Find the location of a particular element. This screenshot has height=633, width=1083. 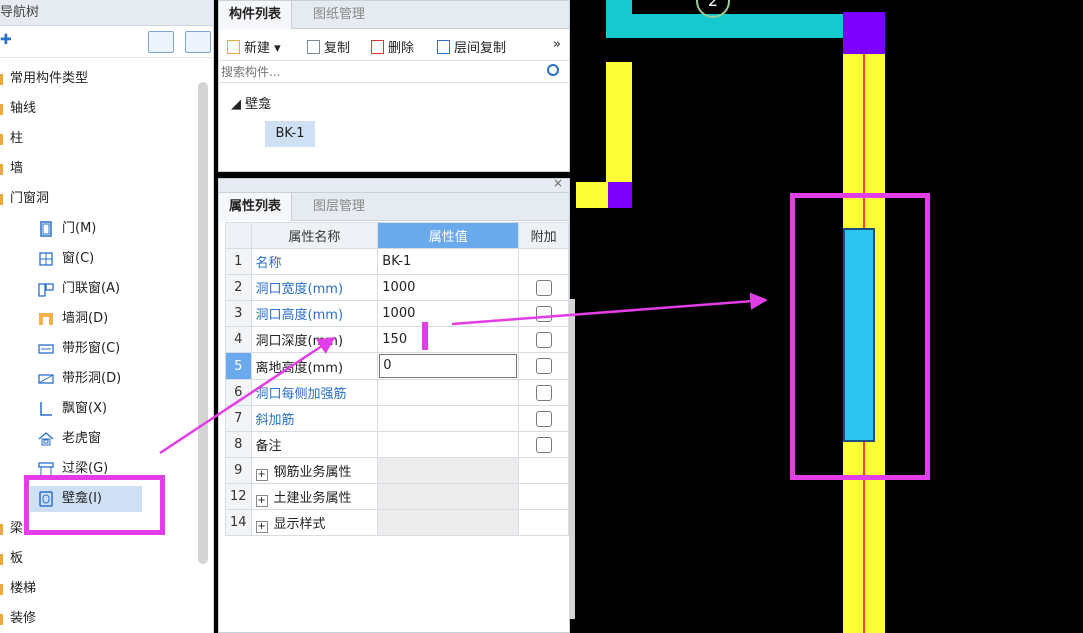

arrow-to-canvas is located at coordinates (609, 309).